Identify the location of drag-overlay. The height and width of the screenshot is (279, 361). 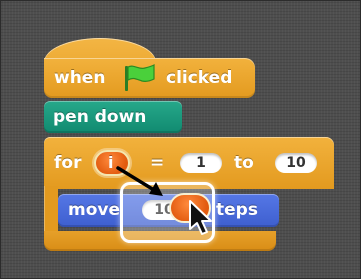
(164, 200).